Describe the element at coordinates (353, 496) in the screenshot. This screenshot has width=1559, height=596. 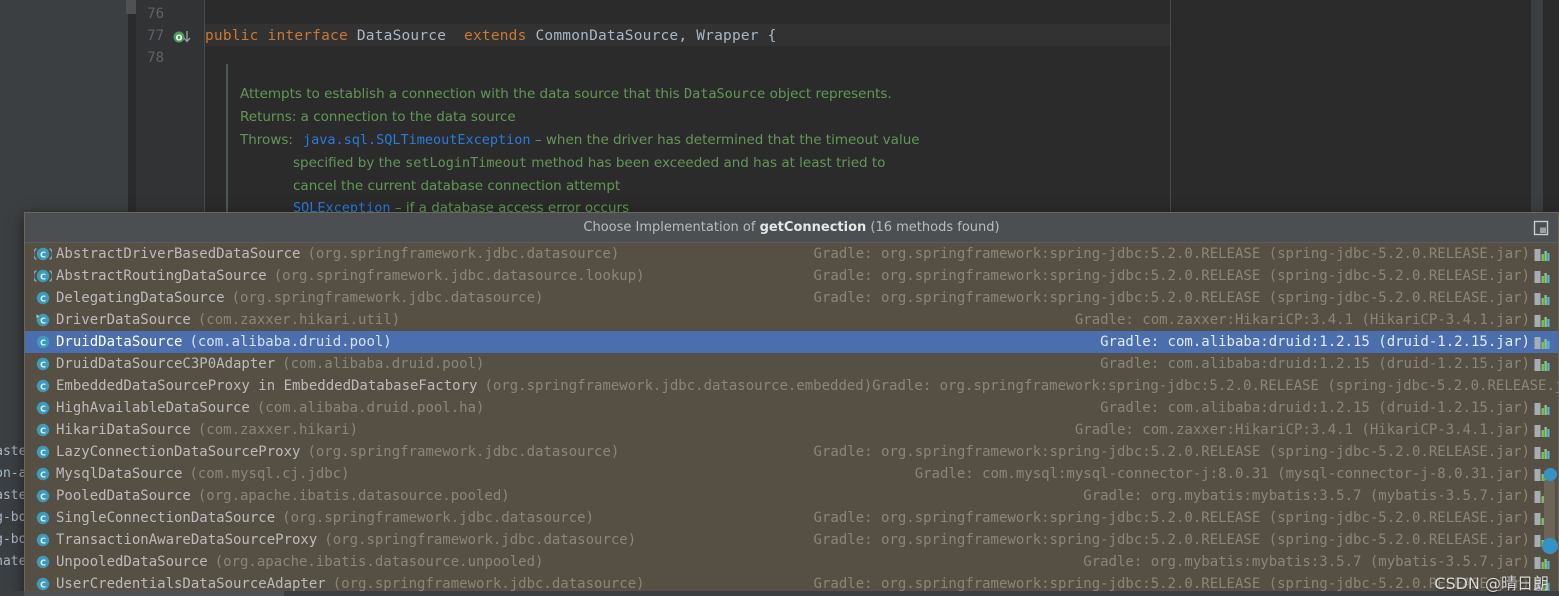
I see `implementation-package: (org.apache.ibatis.datasource.pooled)` at that location.